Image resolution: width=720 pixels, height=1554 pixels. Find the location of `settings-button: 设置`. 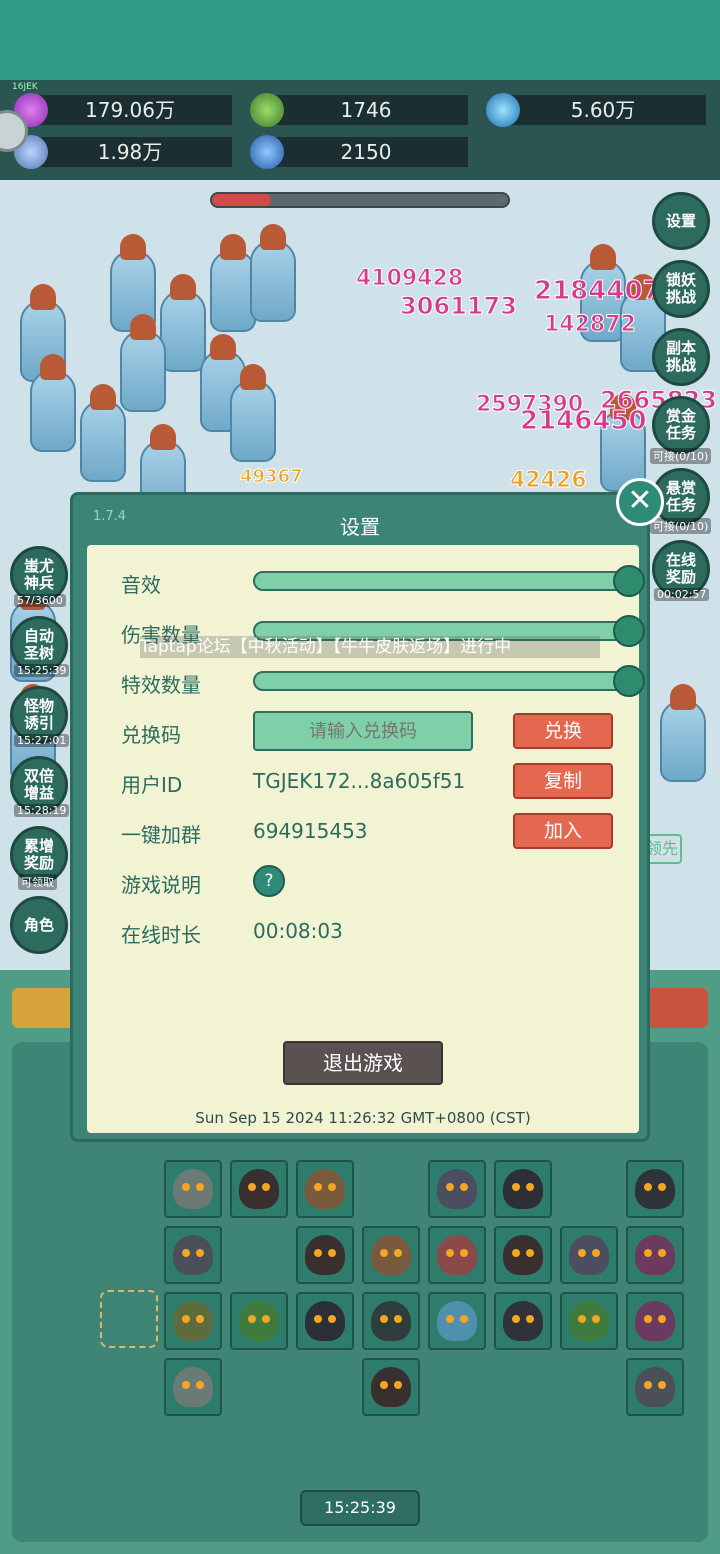

settings-button: 设置 is located at coordinates (681, 221).